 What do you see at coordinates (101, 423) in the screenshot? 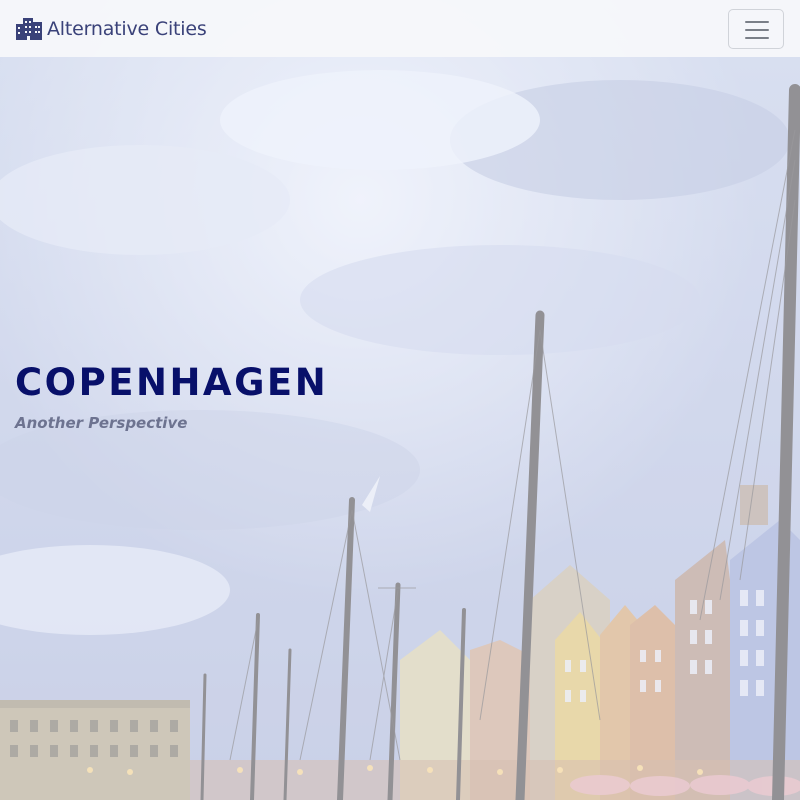
I see `page-subtitle: Another Perspective` at bounding box center [101, 423].